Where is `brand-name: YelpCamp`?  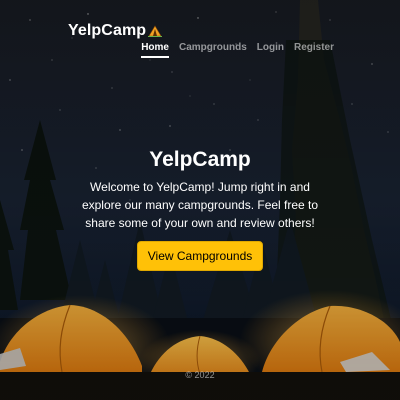 brand-name: YelpCamp is located at coordinates (107, 30).